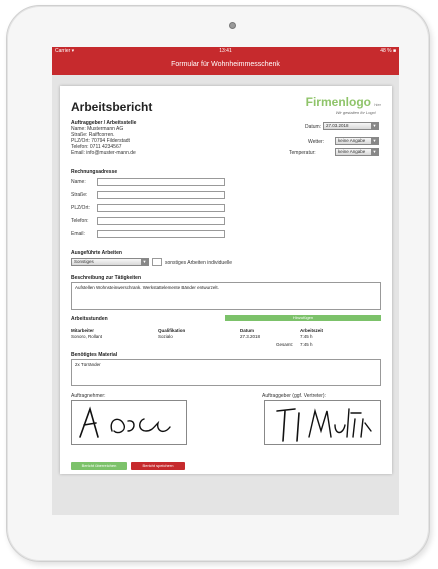 The height and width of the screenshot is (569, 438). What do you see at coordinates (355, 112) in the screenshot?
I see `logo-slogan: Wir gestalten Ihr Logo!` at bounding box center [355, 112].